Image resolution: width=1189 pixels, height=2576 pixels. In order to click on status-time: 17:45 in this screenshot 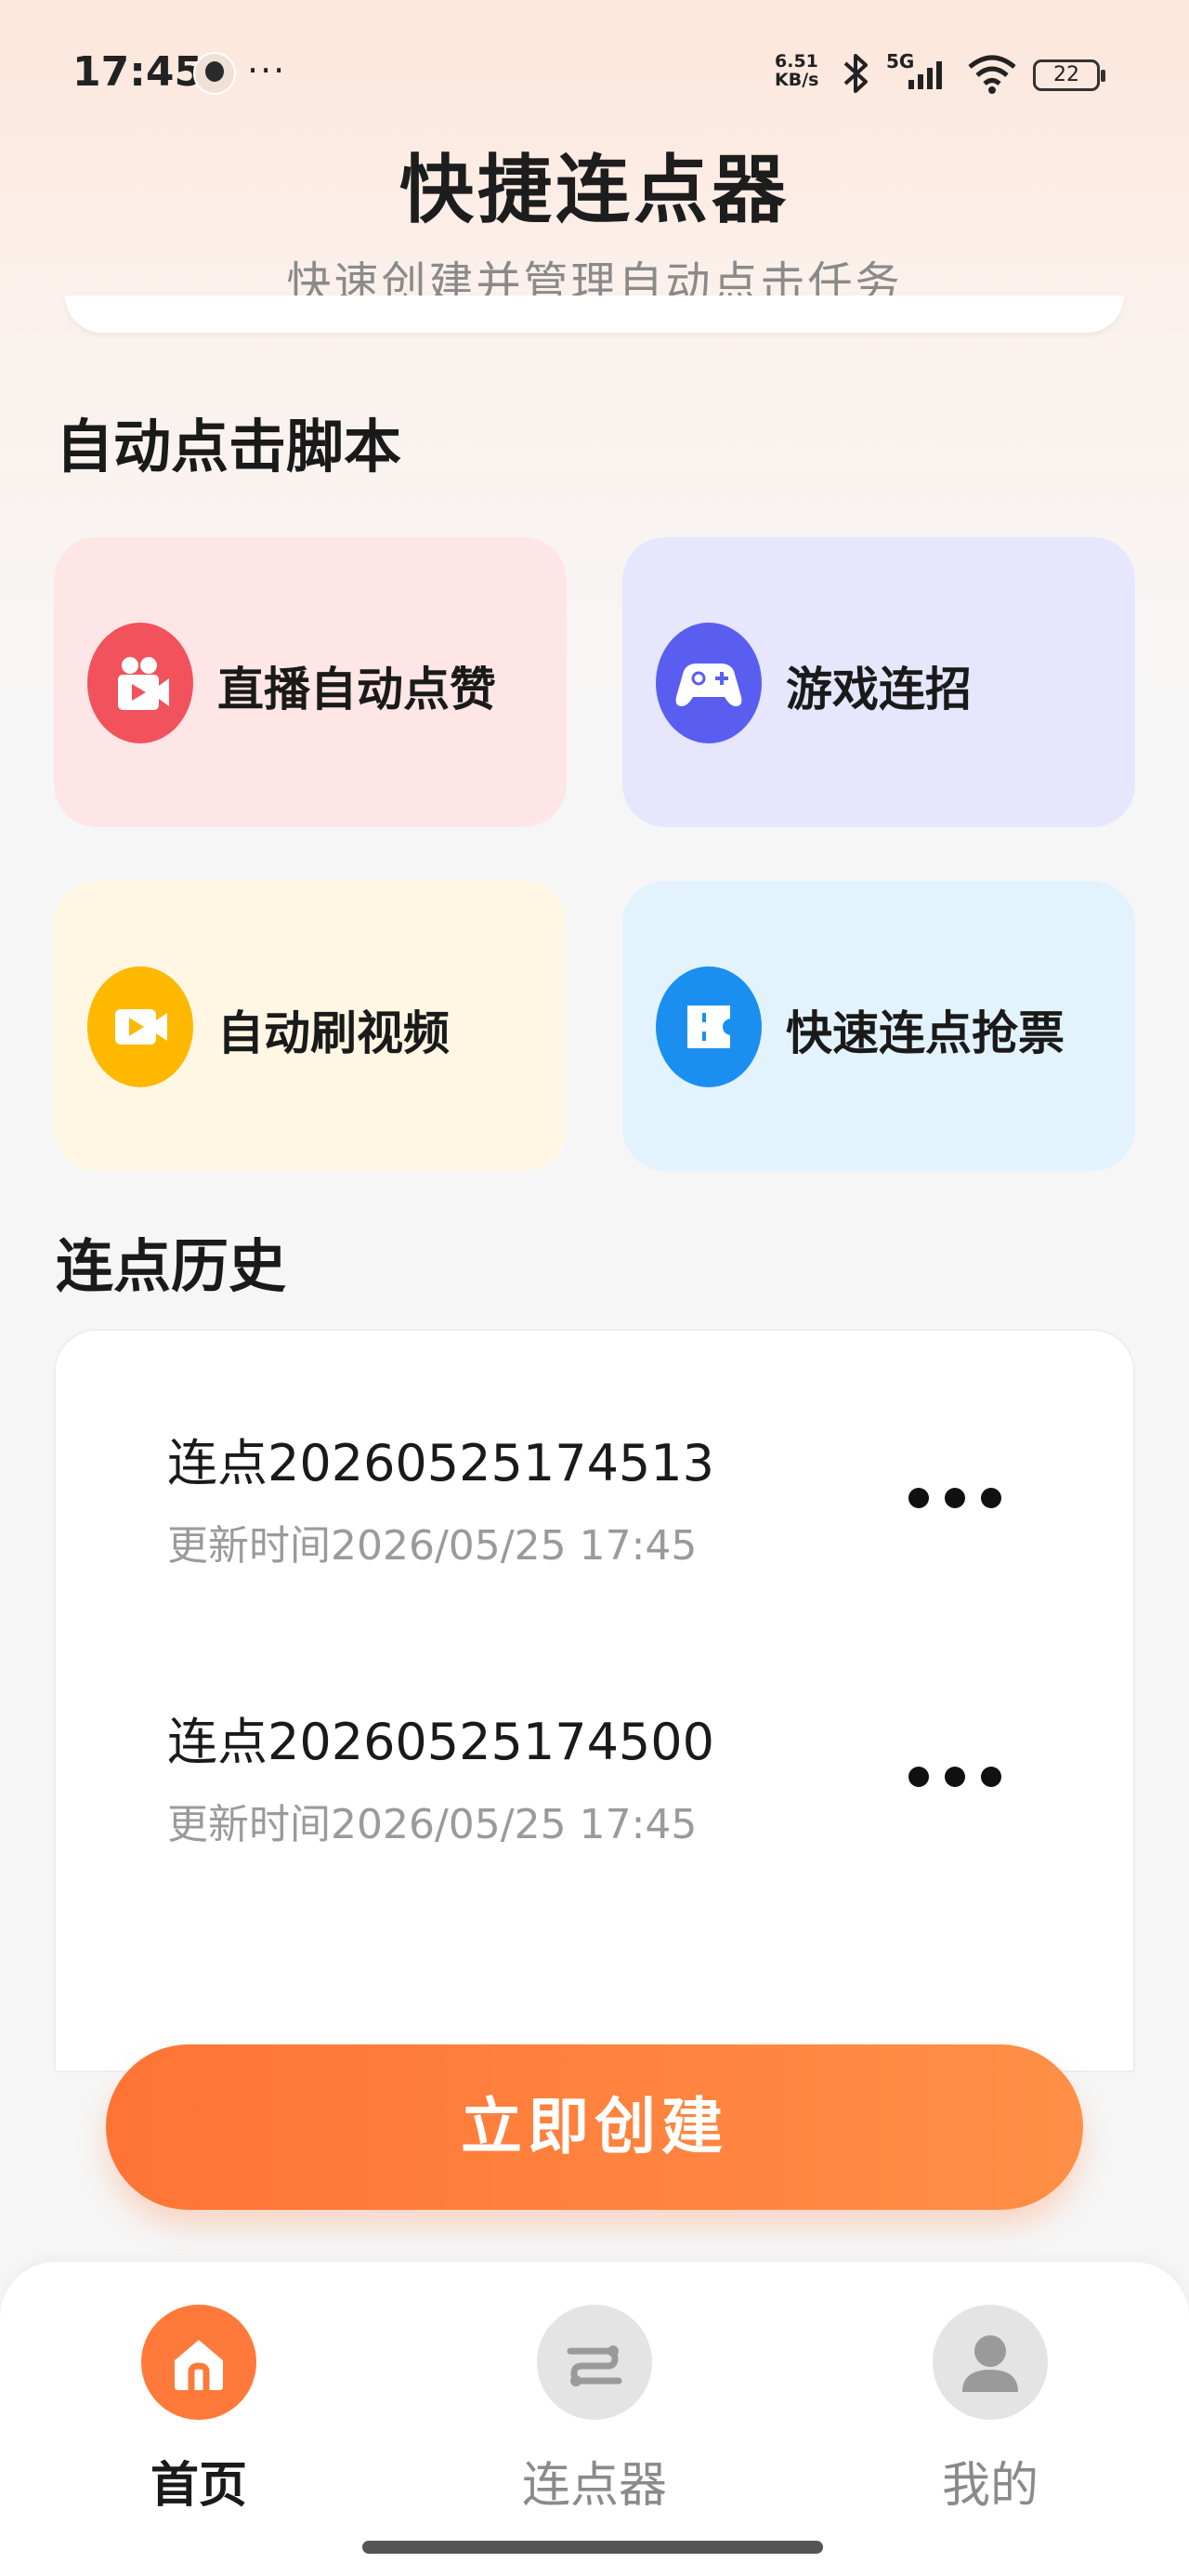, I will do `click(137, 72)`.